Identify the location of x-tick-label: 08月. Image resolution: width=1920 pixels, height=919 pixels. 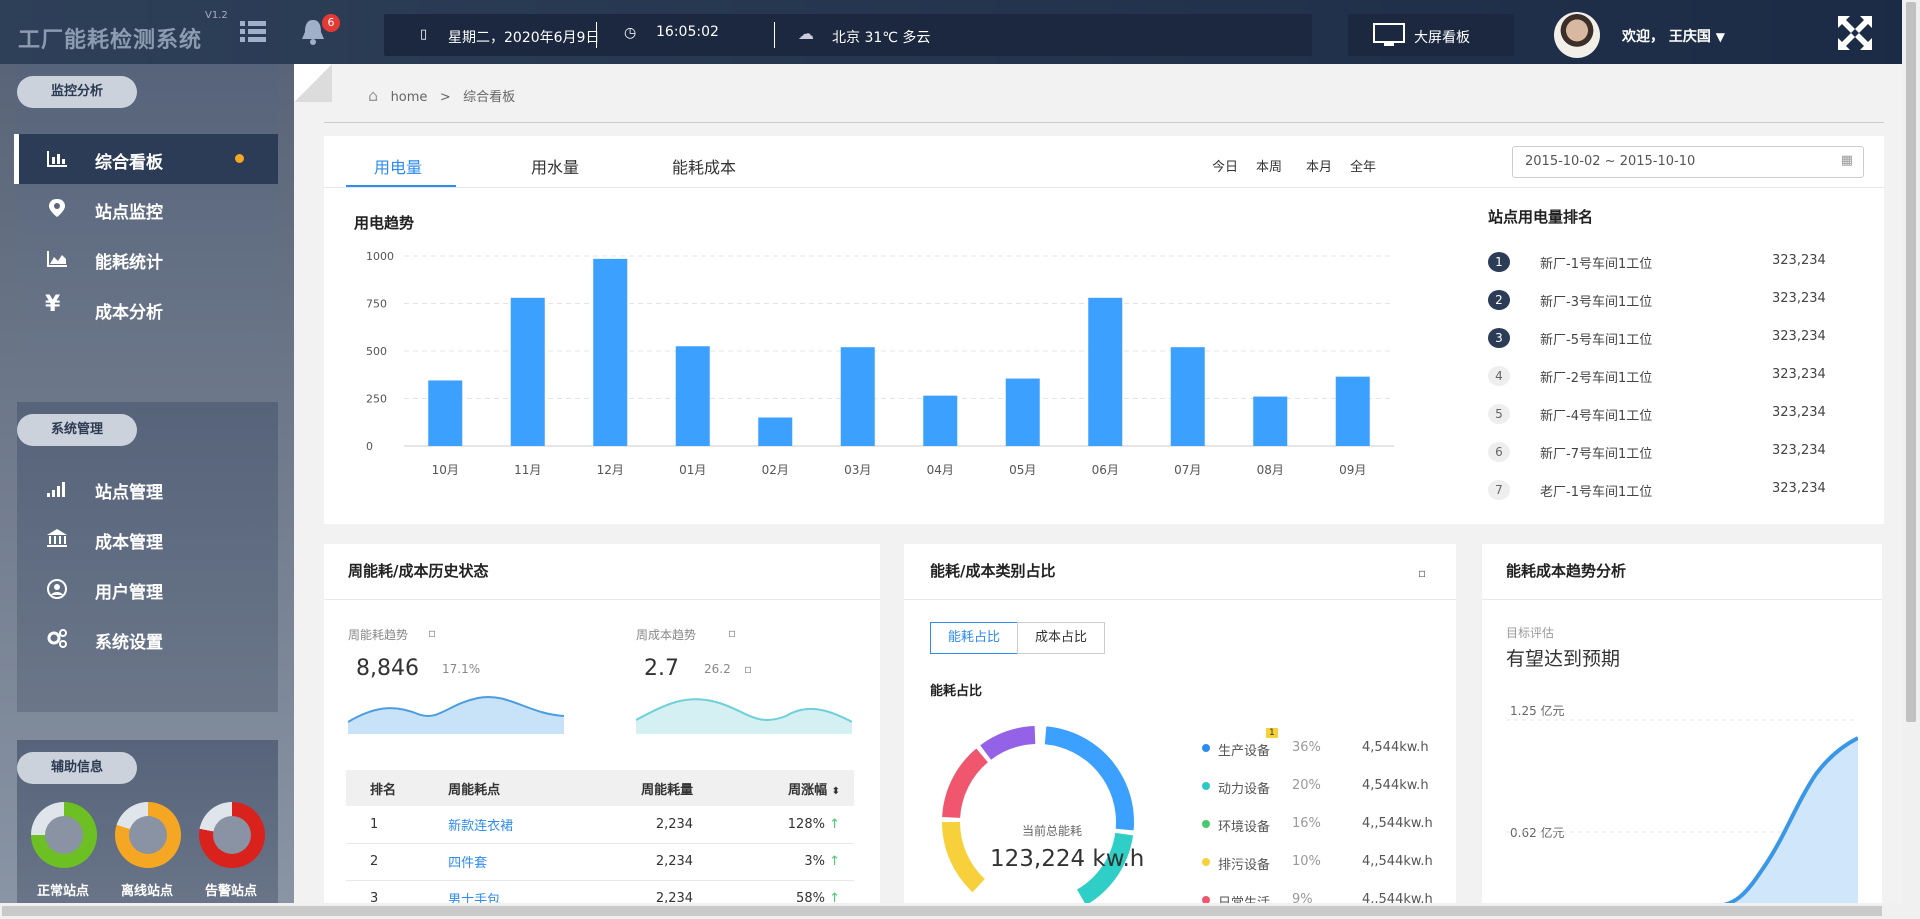
(1270, 470).